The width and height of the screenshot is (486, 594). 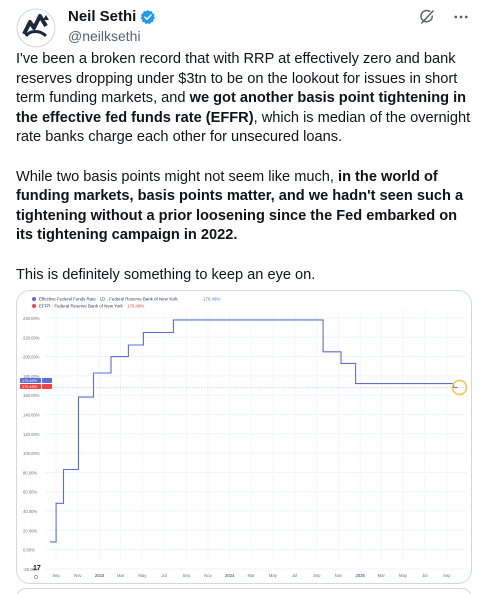 I want to click on author-block: Neil Sethi @neilksethi, so click(x=112, y=26).